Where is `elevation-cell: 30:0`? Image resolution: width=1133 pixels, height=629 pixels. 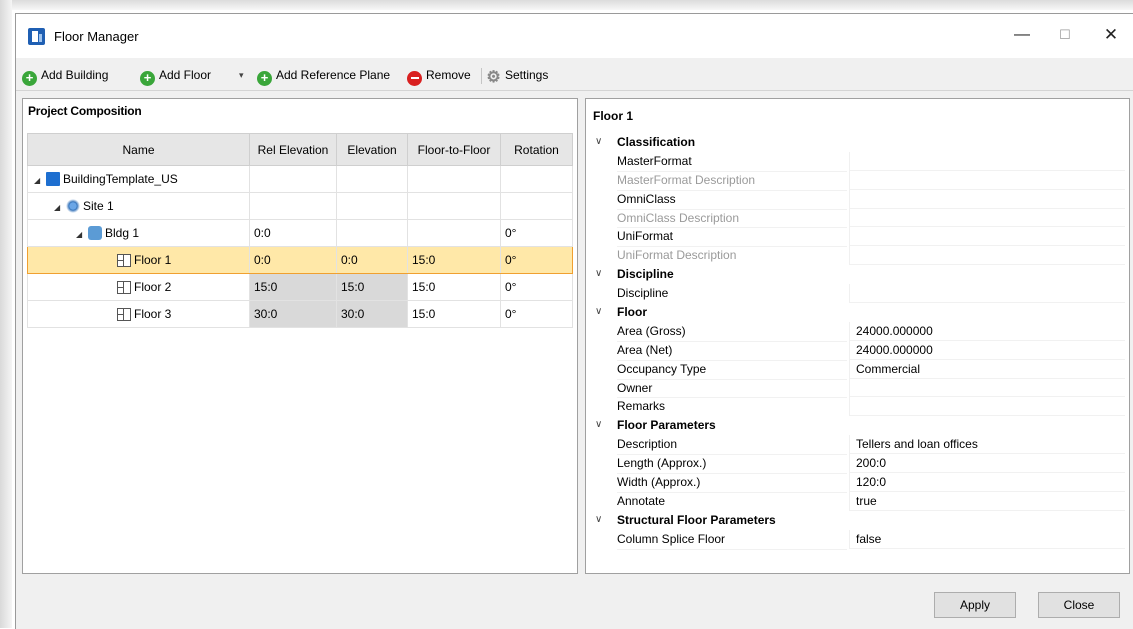 elevation-cell: 30:0 is located at coordinates (372, 314).